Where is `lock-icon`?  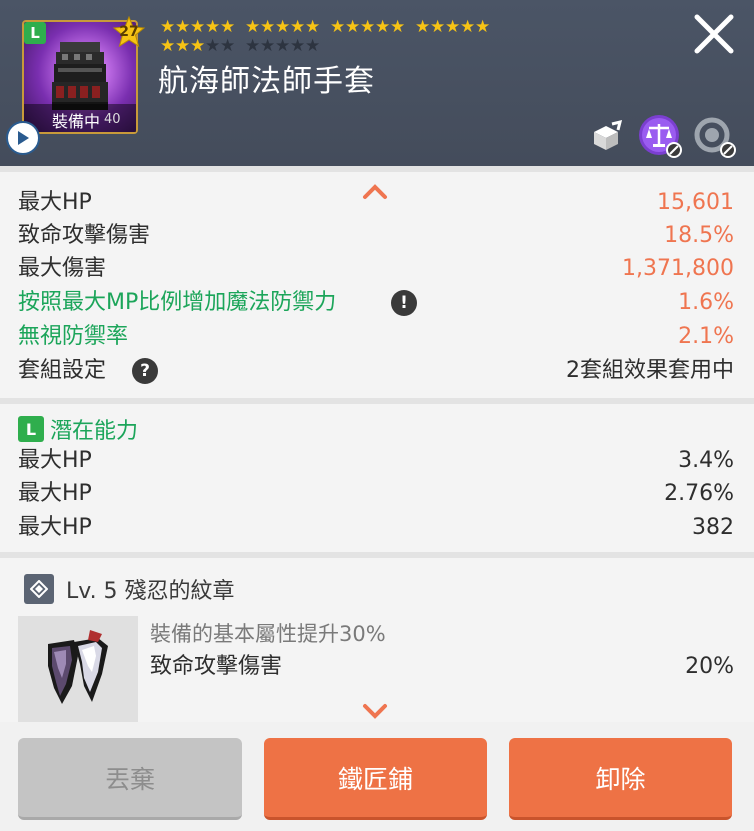
lock-icon is located at coordinates (715, 137).